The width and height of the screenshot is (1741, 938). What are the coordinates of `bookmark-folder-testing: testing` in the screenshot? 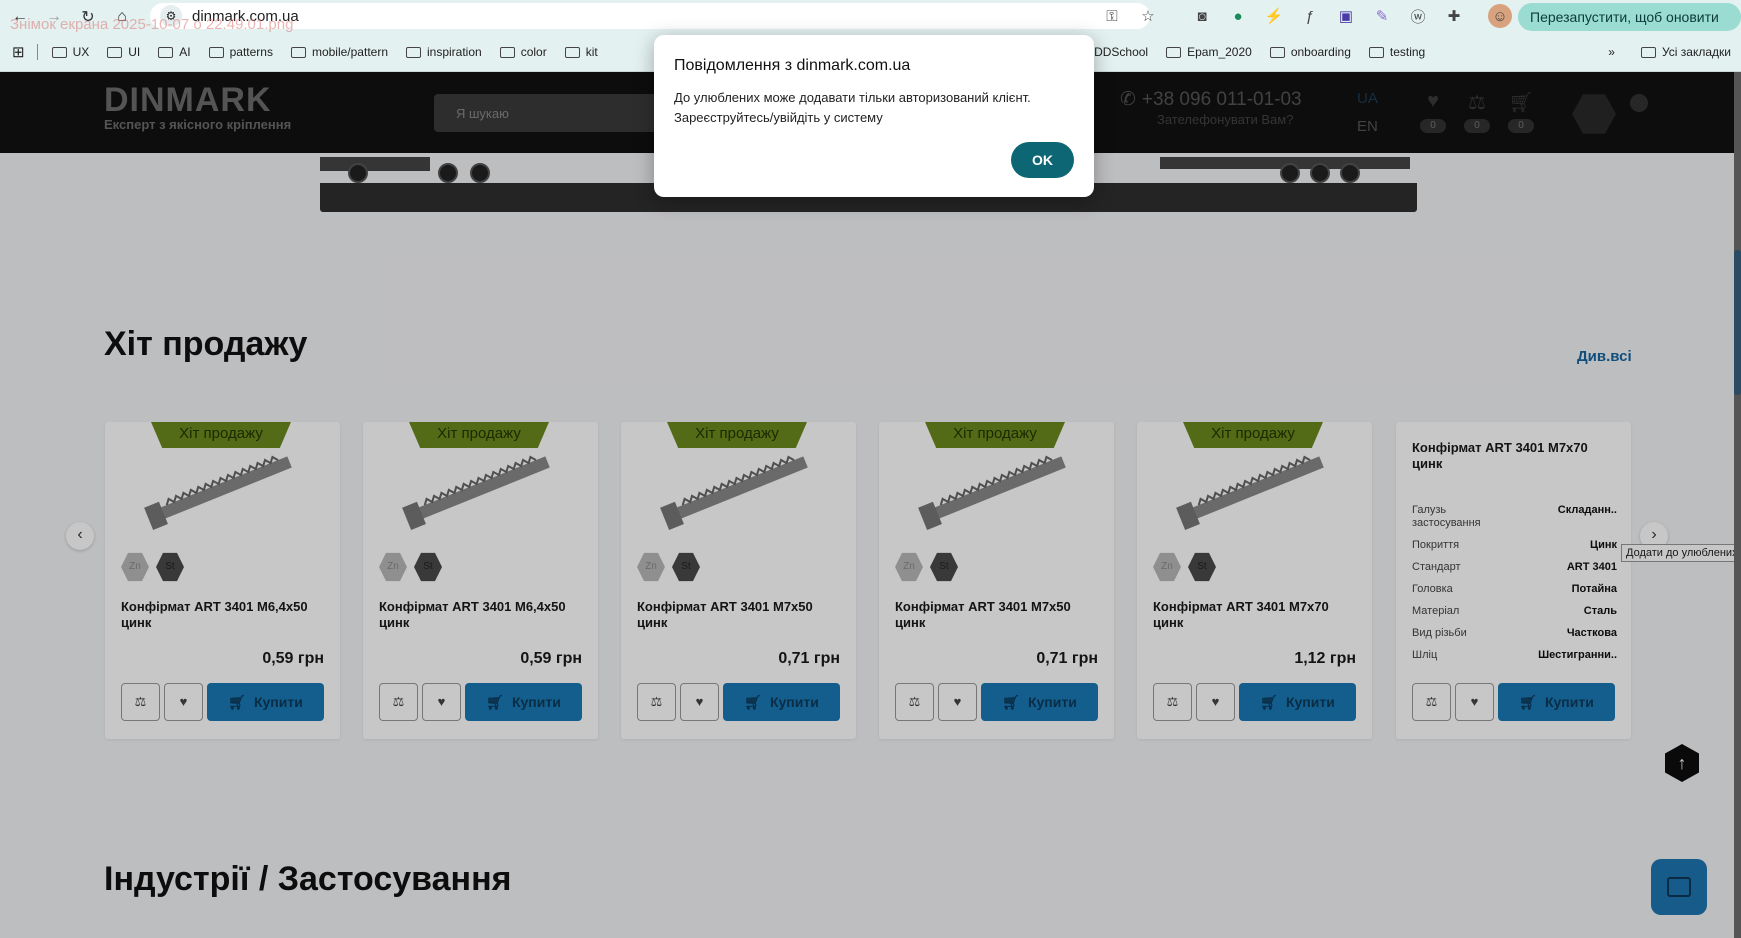 It's located at (1397, 52).